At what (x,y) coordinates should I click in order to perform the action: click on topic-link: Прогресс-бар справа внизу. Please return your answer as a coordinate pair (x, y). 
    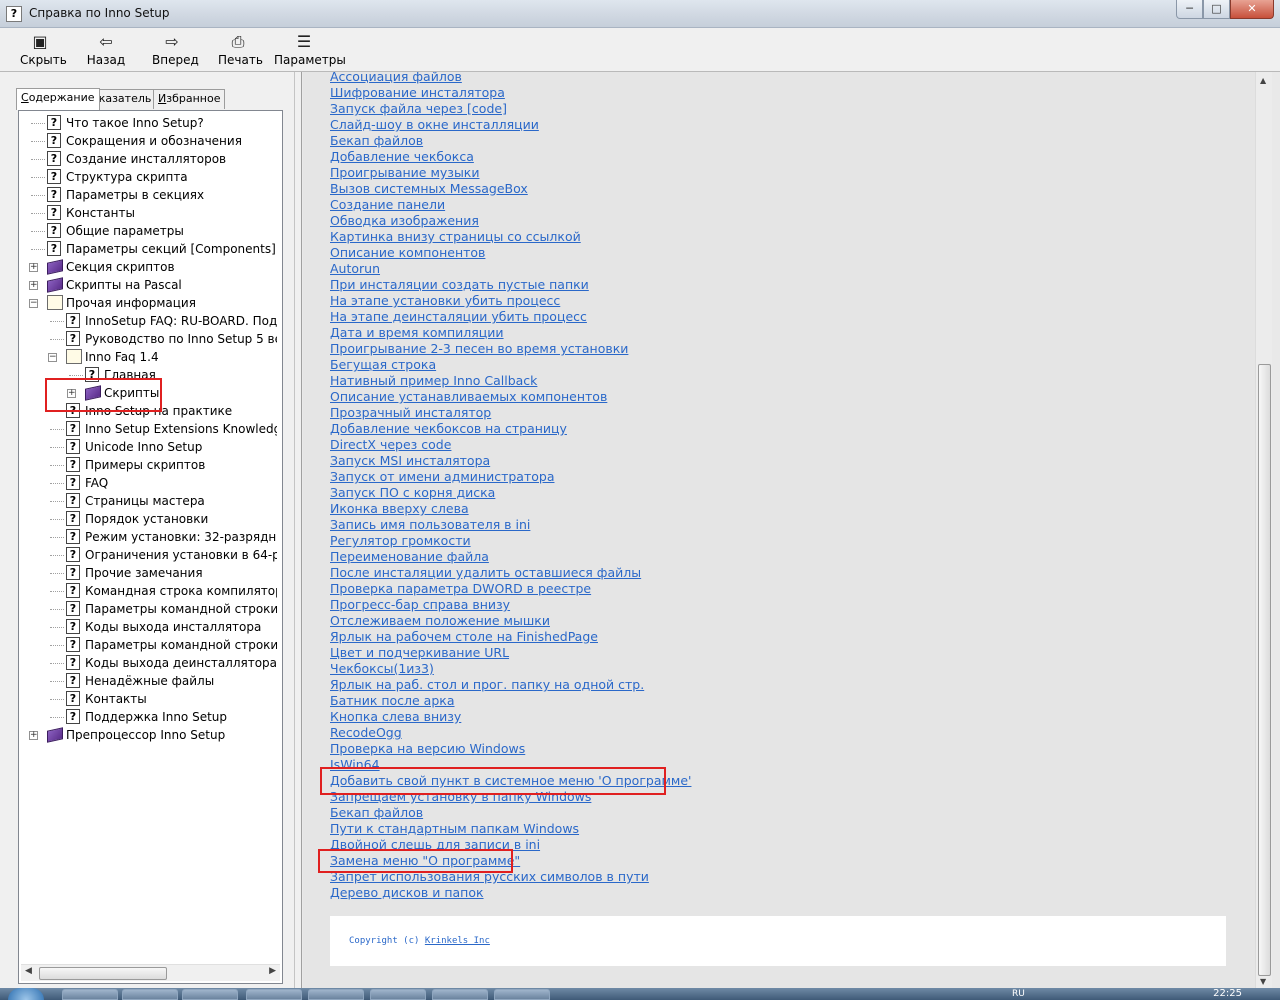
    Looking at the image, I should click on (420, 605).